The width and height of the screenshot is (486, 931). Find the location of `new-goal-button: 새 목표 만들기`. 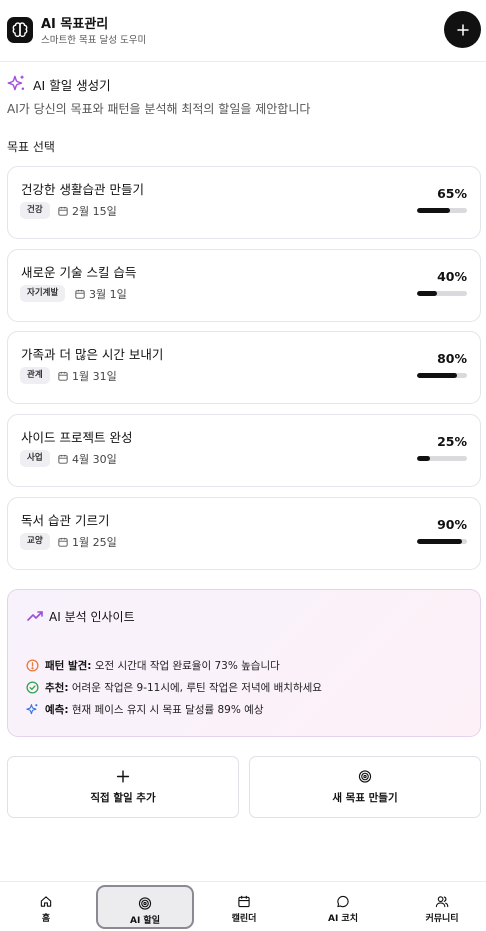

new-goal-button: 새 목표 만들기 is located at coordinates (365, 787).